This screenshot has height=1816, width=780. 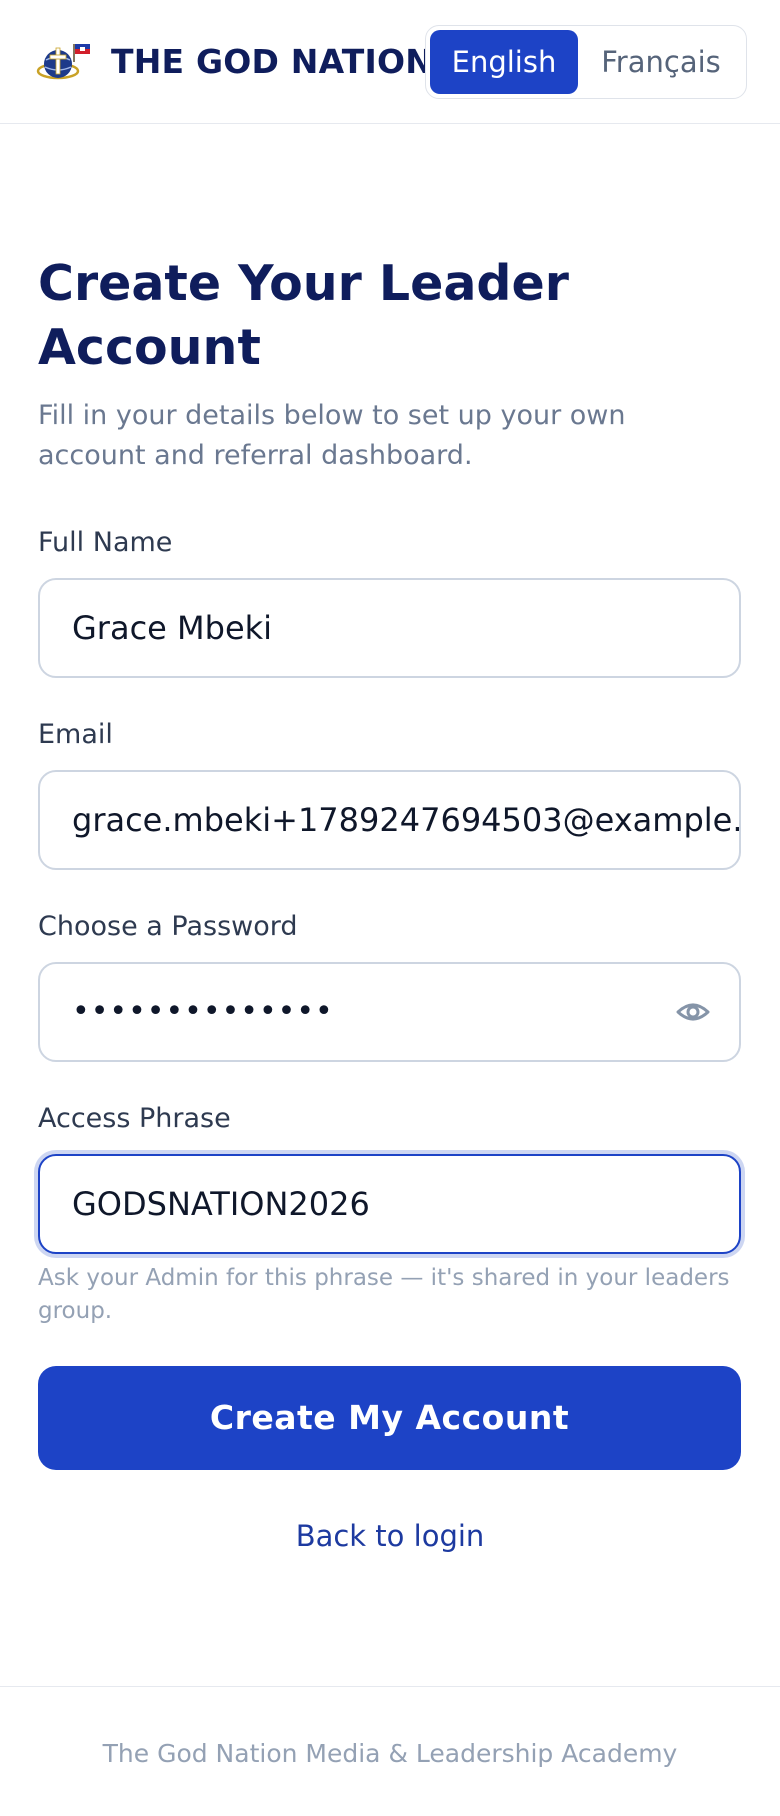 I want to click on language-switcher: English Français, so click(x=586, y=62).